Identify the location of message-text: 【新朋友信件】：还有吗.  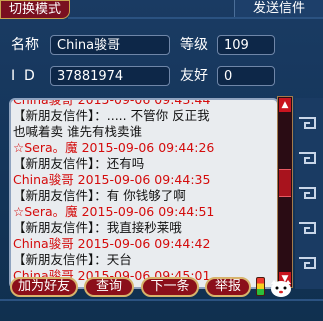
(79, 163).